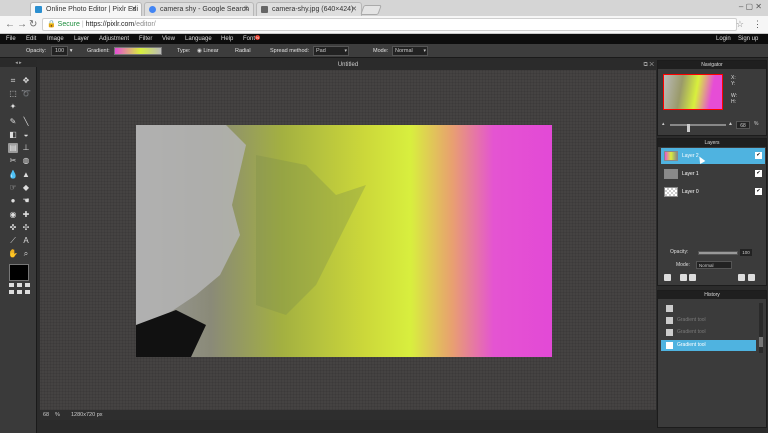 This screenshot has width=768, height=433. I want to click on spot-heal-icon: ✚, so click(26, 215).